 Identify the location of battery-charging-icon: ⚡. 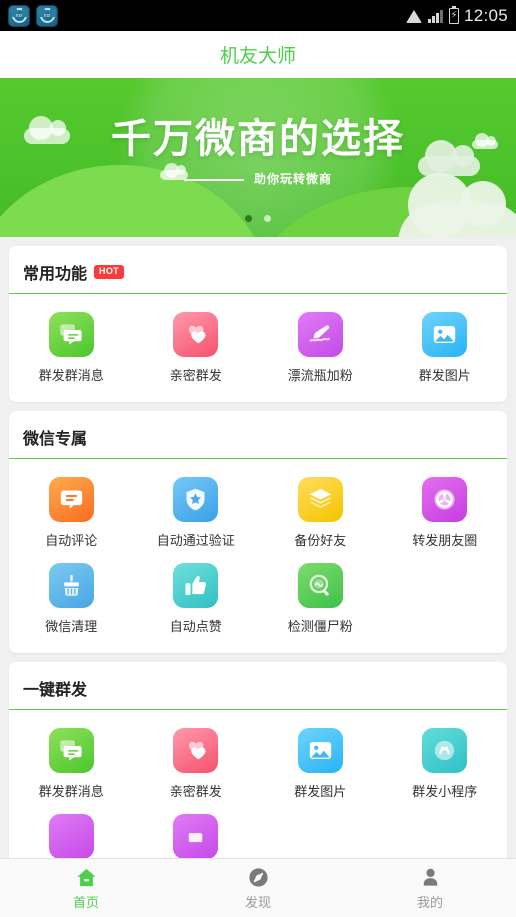
(453, 14).